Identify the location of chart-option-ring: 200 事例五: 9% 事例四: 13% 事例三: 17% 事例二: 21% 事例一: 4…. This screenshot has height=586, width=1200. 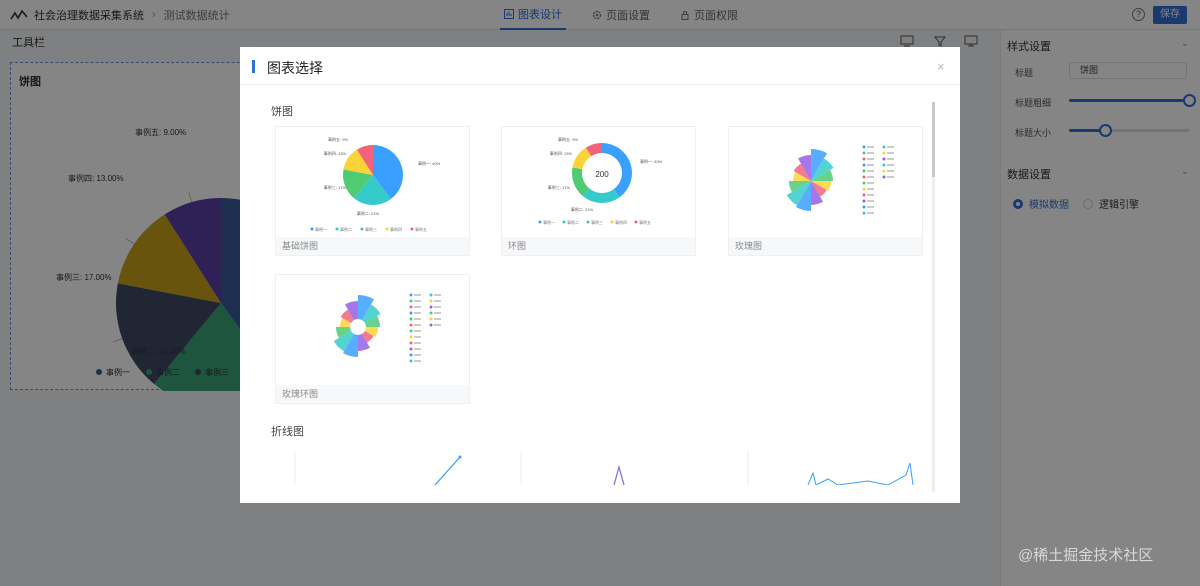
(598, 191).